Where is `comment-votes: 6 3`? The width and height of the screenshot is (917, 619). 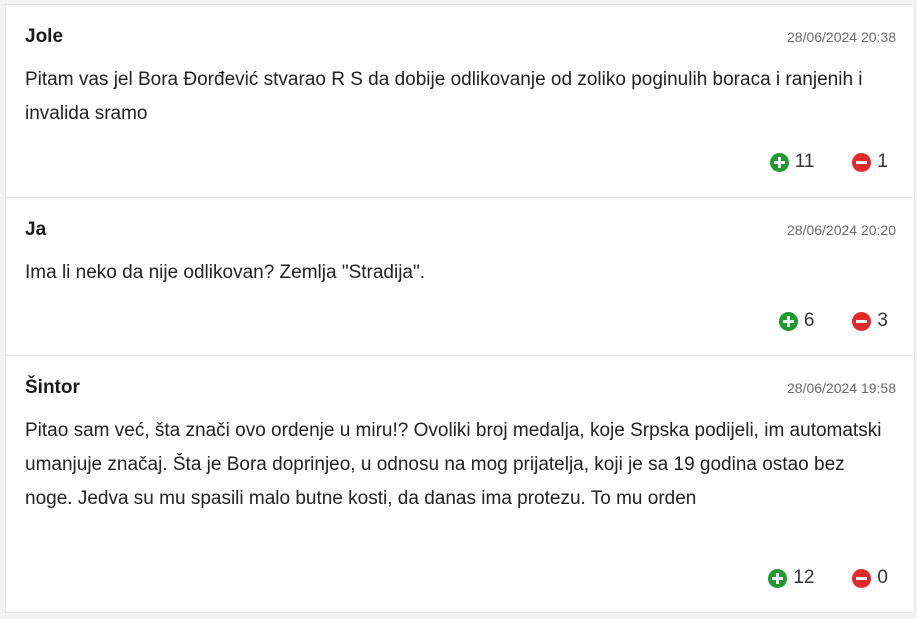 comment-votes: 6 3 is located at coordinates (833, 321).